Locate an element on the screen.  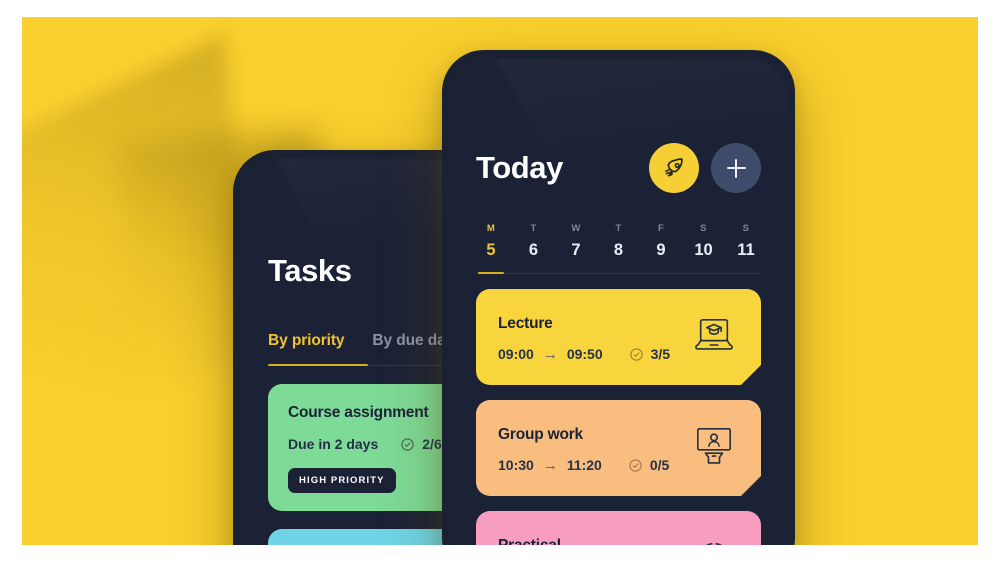
day-item-fri: F 9 is located at coordinates (661, 241).